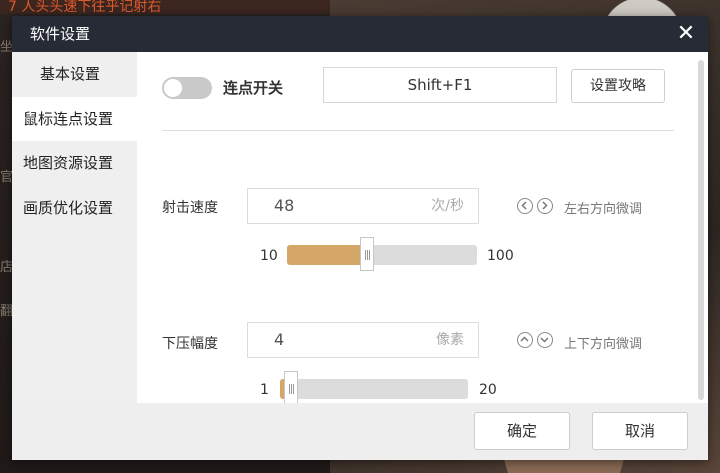  I want to click on pressure-slider-handle, so click(291, 388).